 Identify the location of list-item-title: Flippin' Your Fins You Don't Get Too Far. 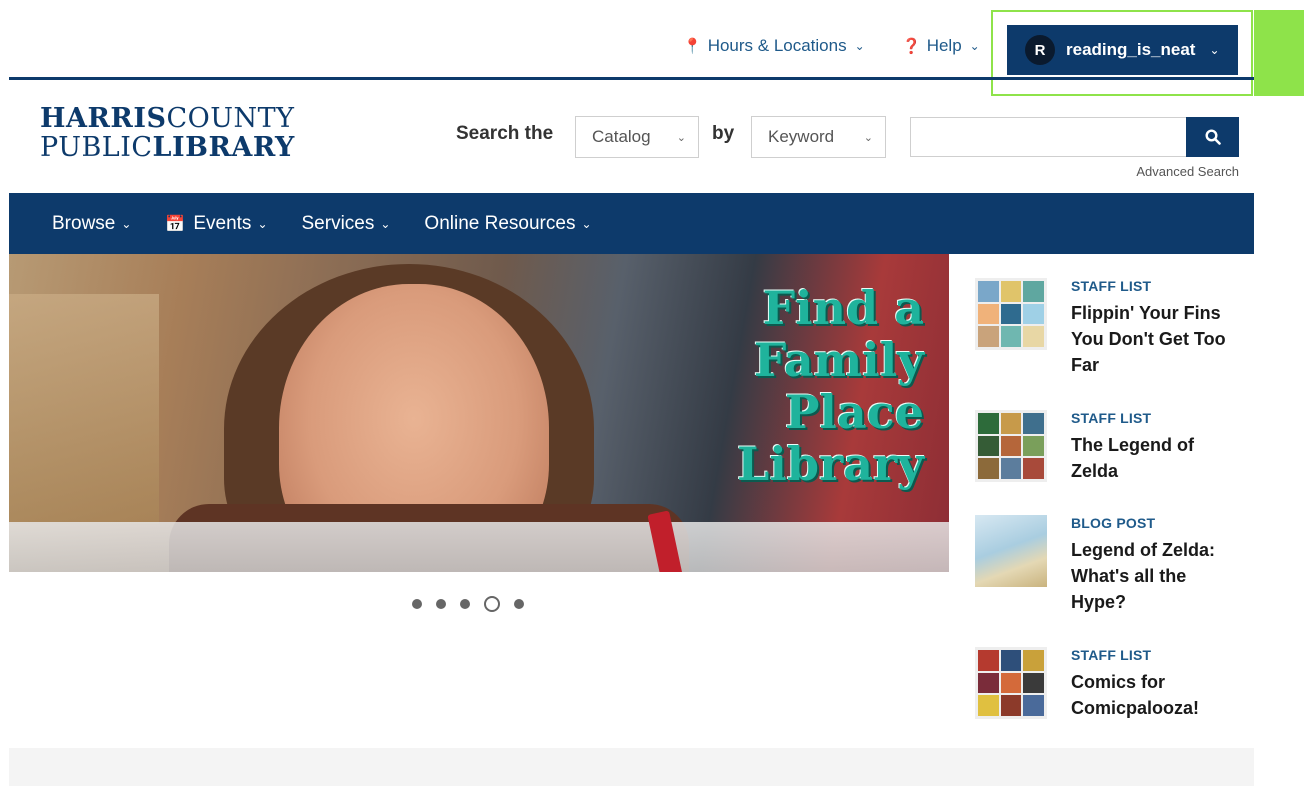
(1156, 339).